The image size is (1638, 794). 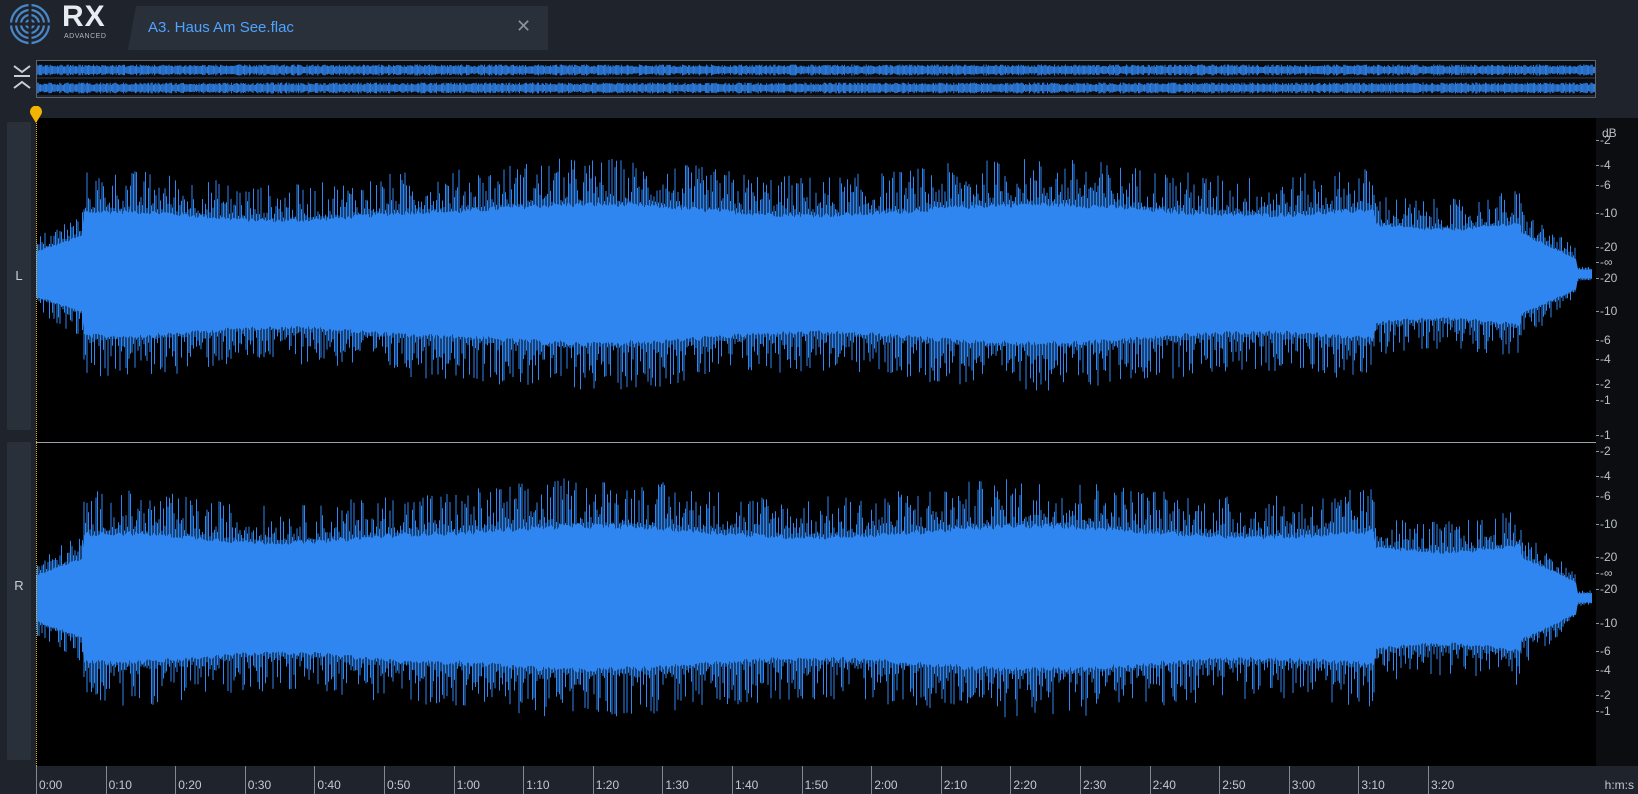 I want to click on db-tick-left: -1, so click(x=1603, y=400).